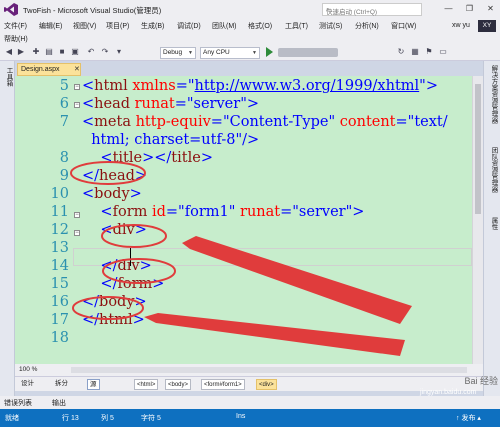  Describe the element at coordinates (241, 416) in the screenshot. I see `status-ins: Ins` at that location.